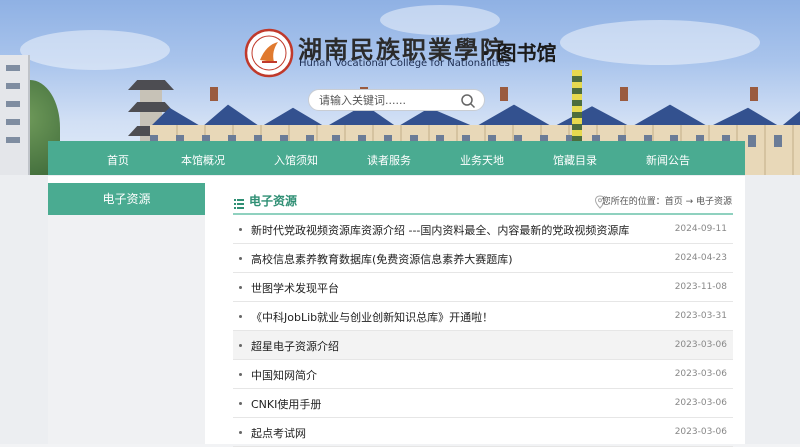  I want to click on article-title: 世图学术发现平台, so click(295, 288).